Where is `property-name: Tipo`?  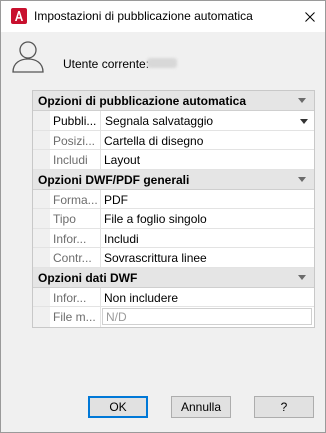 property-name: Tipo is located at coordinates (75, 218).